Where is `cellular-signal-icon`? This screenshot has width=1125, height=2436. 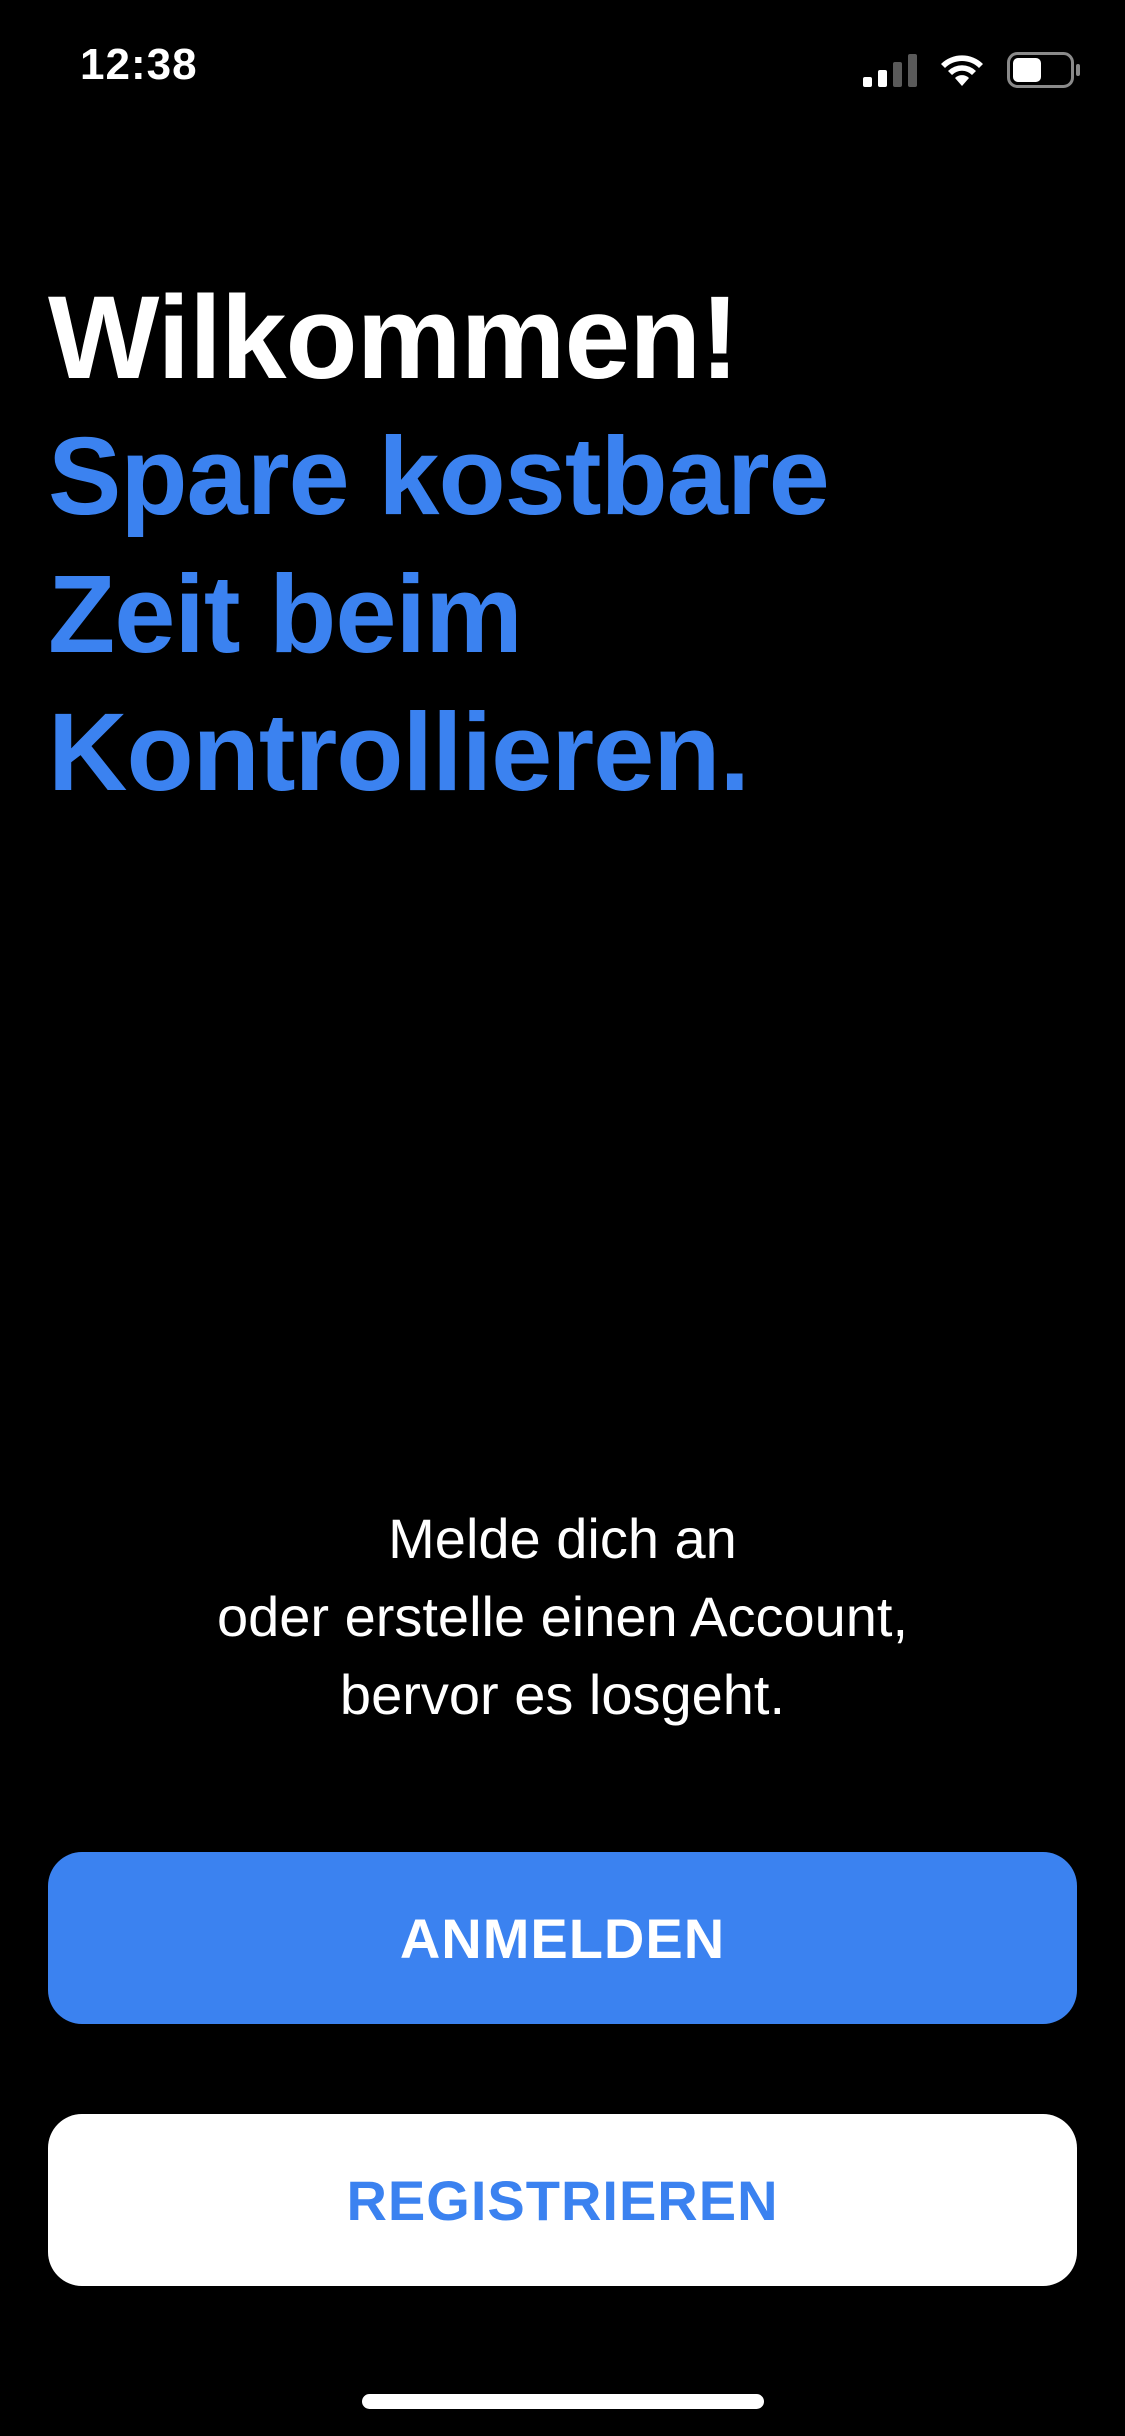 cellular-signal-icon is located at coordinates (890, 70).